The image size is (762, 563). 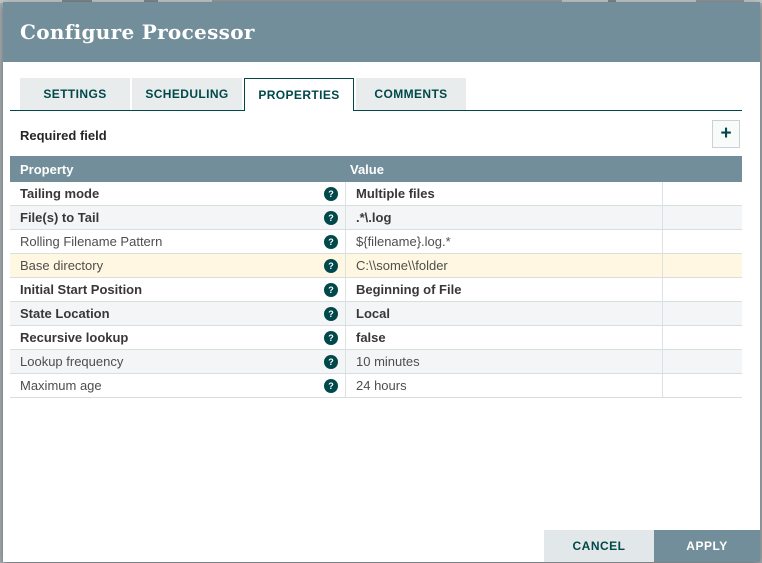 I want to click on dialog-title: Configure Processor, so click(x=137, y=32).